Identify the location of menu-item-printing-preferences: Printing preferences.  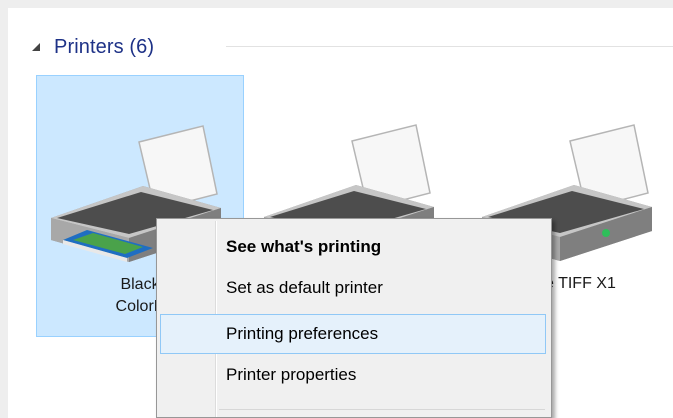
(353, 334).